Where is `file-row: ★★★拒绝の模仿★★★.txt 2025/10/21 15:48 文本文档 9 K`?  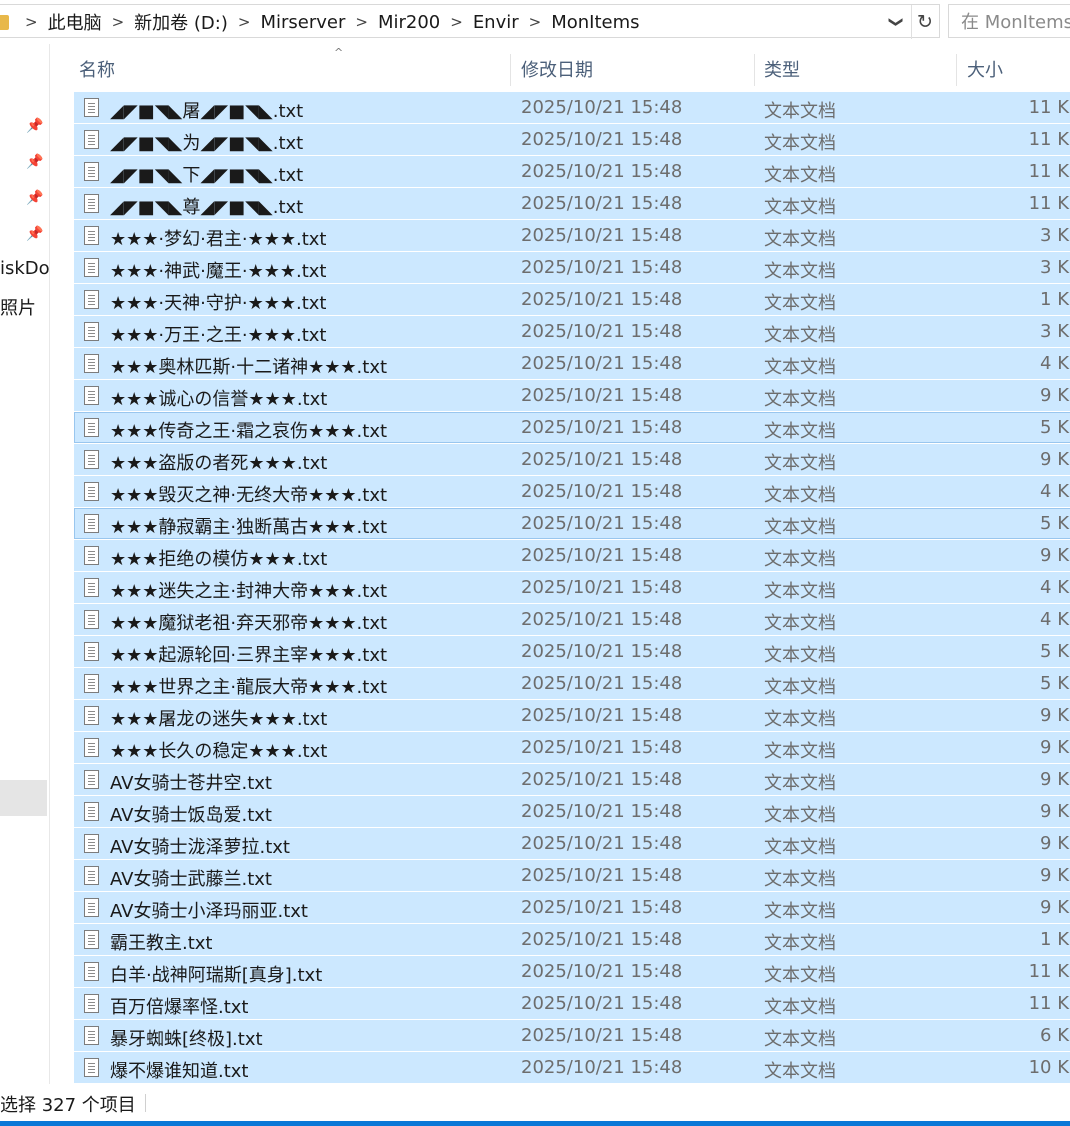
file-row: ★★★拒绝の模仿★★★.txt 2025/10/21 15:48 文本文档 9 K is located at coordinates (572, 555).